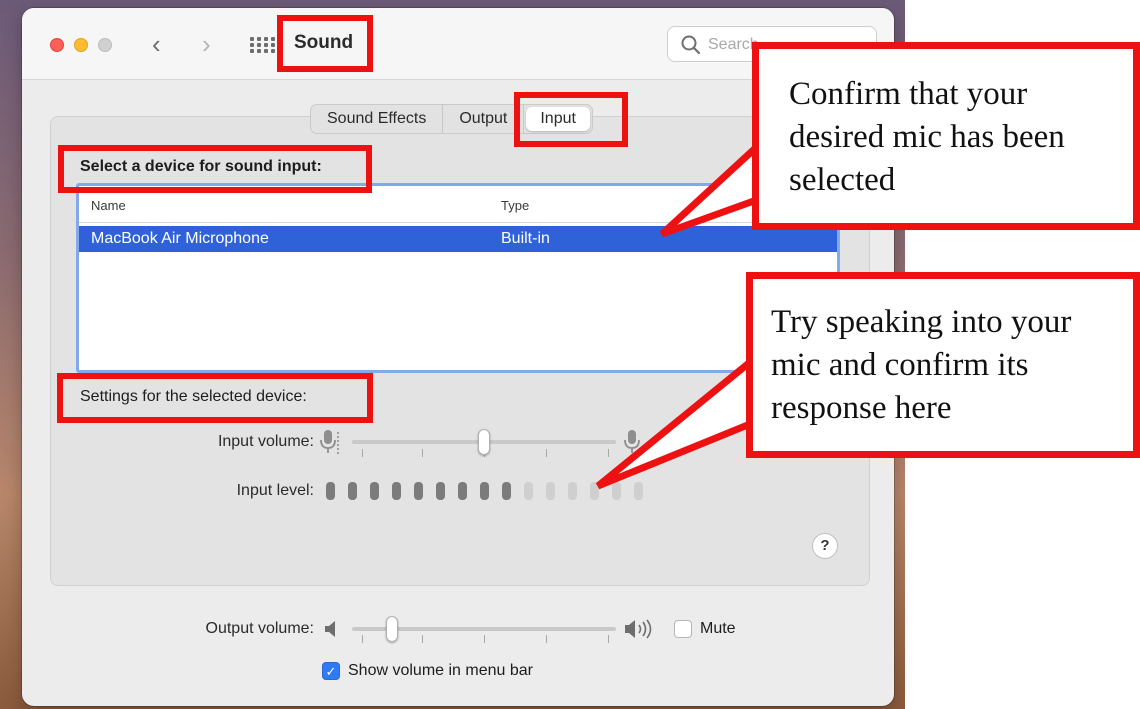  What do you see at coordinates (927, 137) in the screenshot?
I see `callout-line: desired mic has been` at bounding box center [927, 137].